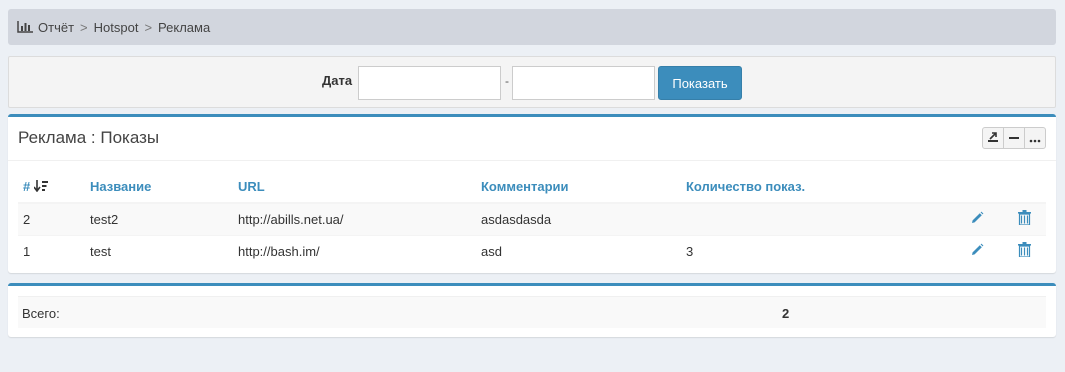  I want to click on breadcrumb-item-report: Отчёт, so click(56, 27).